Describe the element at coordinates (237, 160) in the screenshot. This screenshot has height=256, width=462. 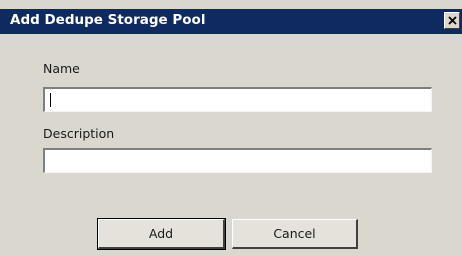
I see `description-input` at that location.